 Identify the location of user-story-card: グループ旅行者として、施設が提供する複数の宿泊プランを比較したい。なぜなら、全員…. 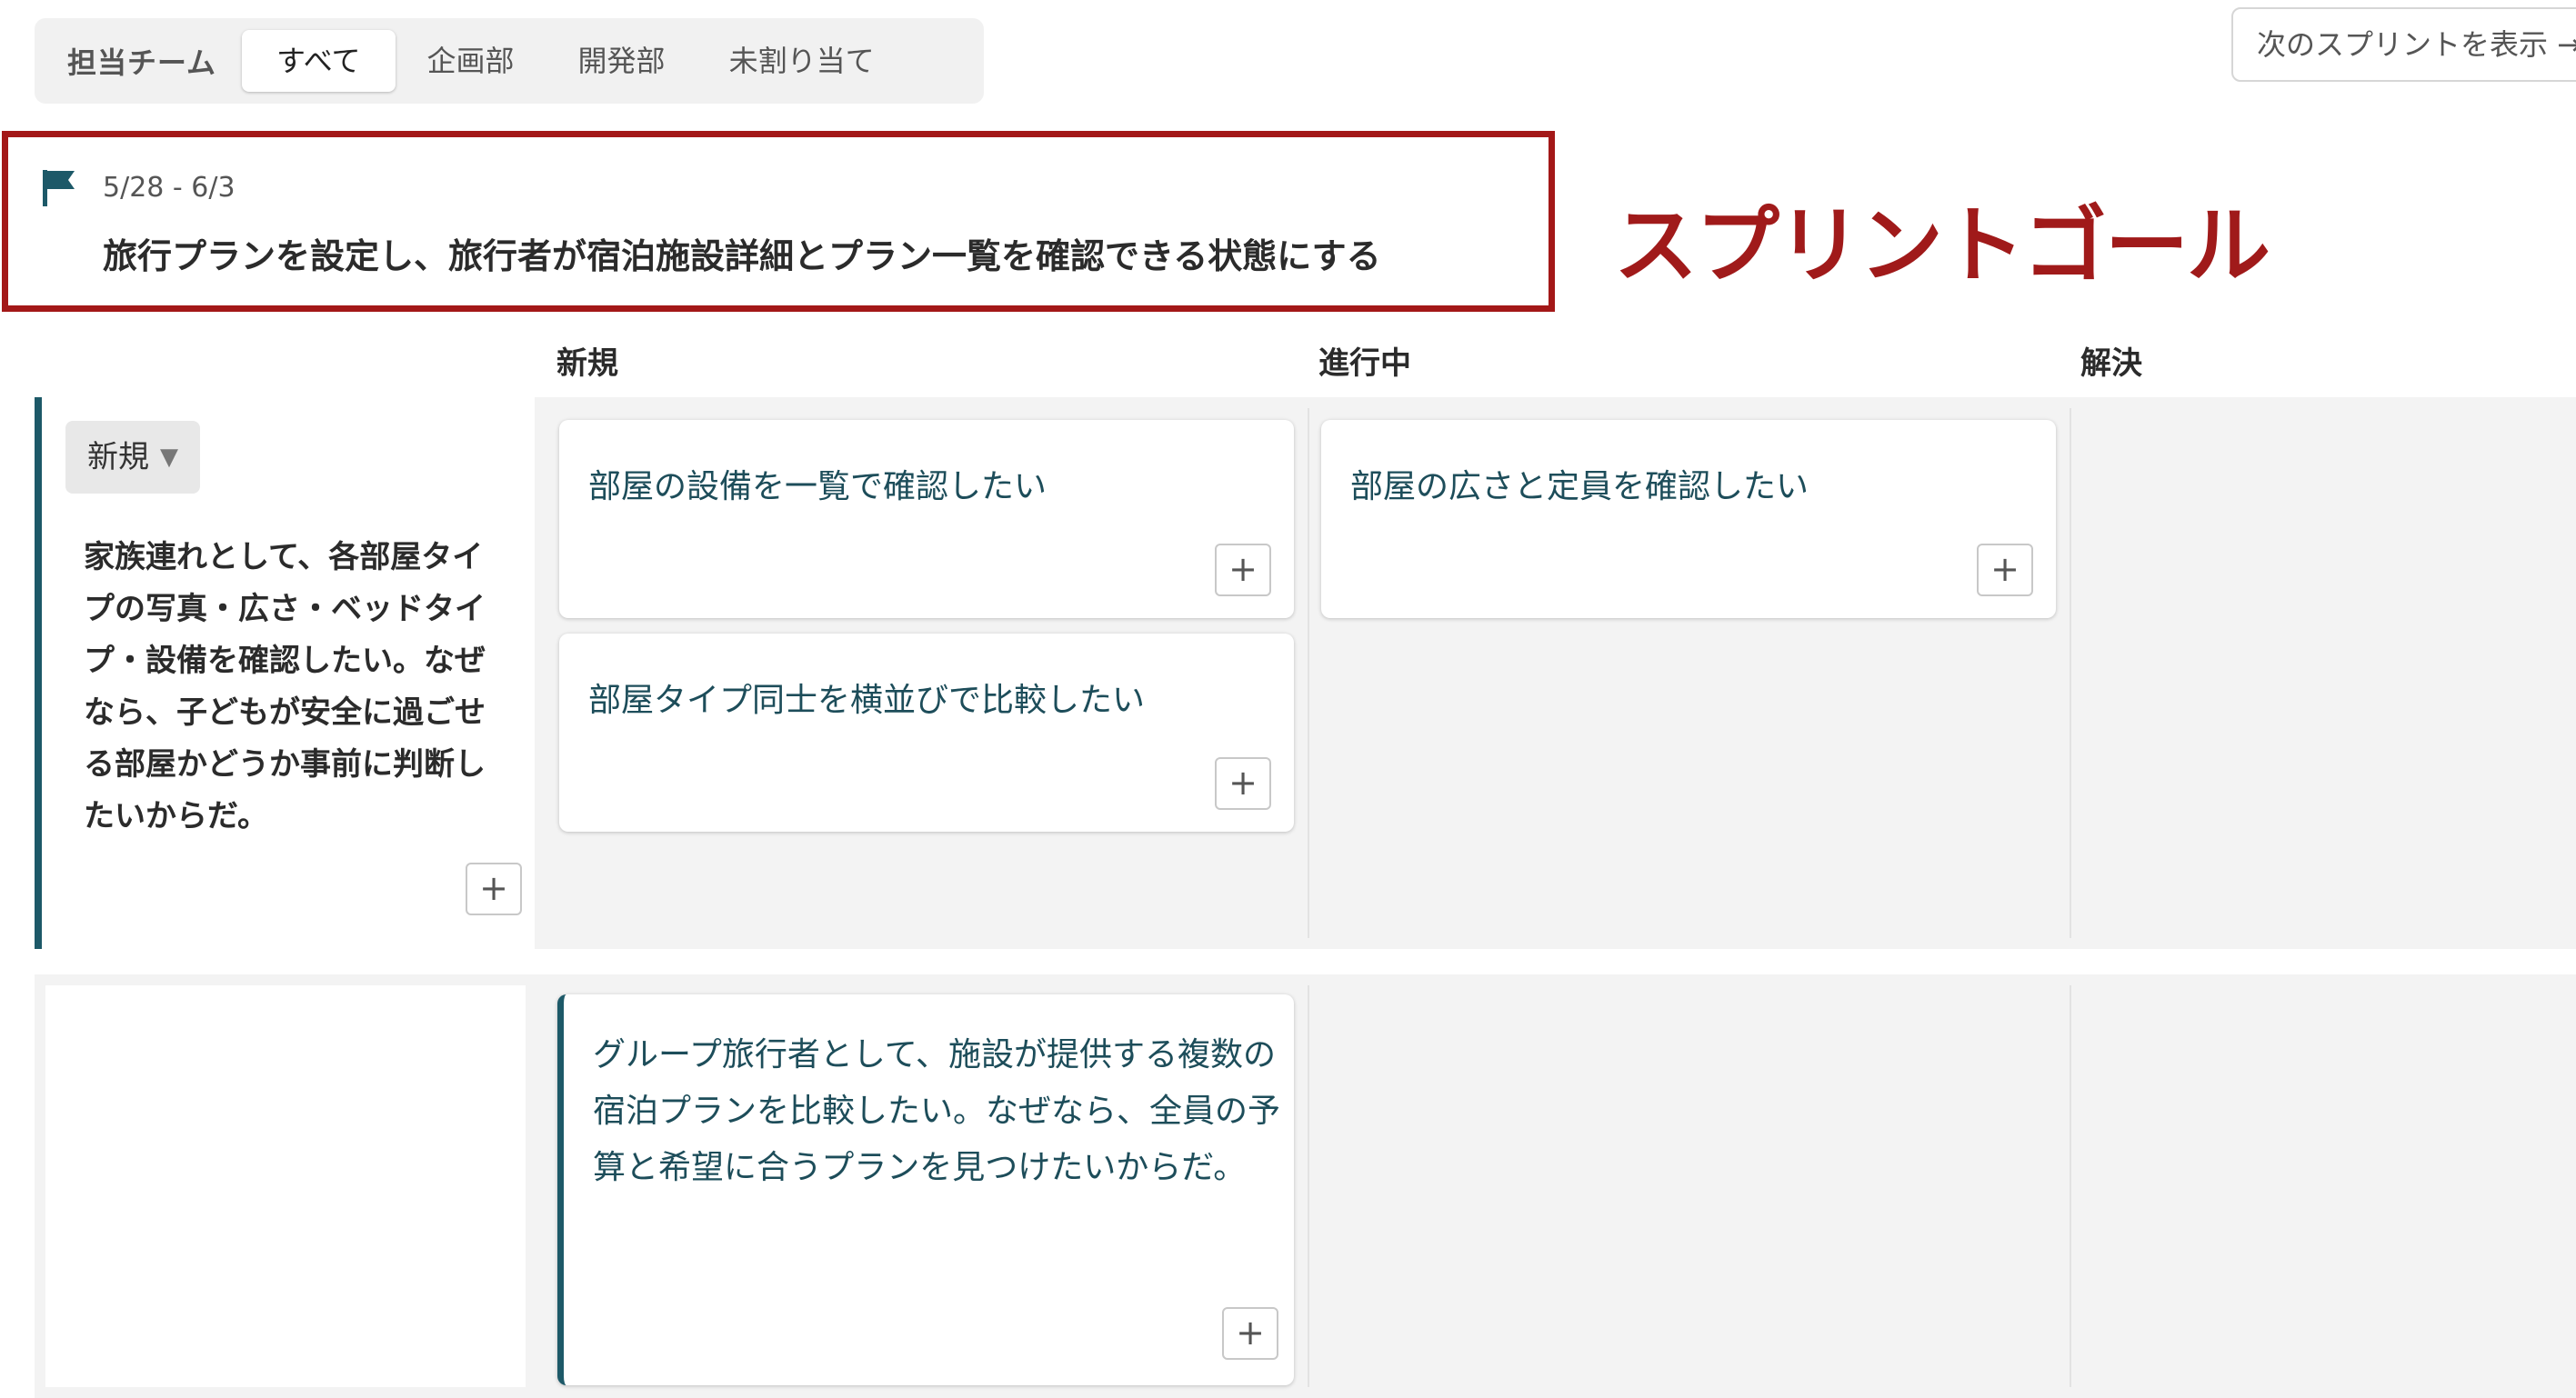
(925, 1189).